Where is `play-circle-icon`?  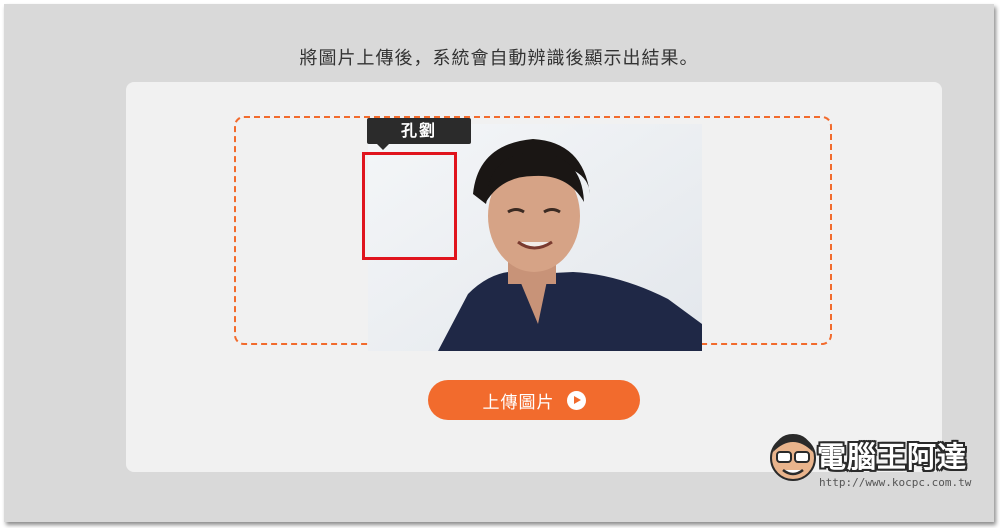
play-circle-icon is located at coordinates (576, 400).